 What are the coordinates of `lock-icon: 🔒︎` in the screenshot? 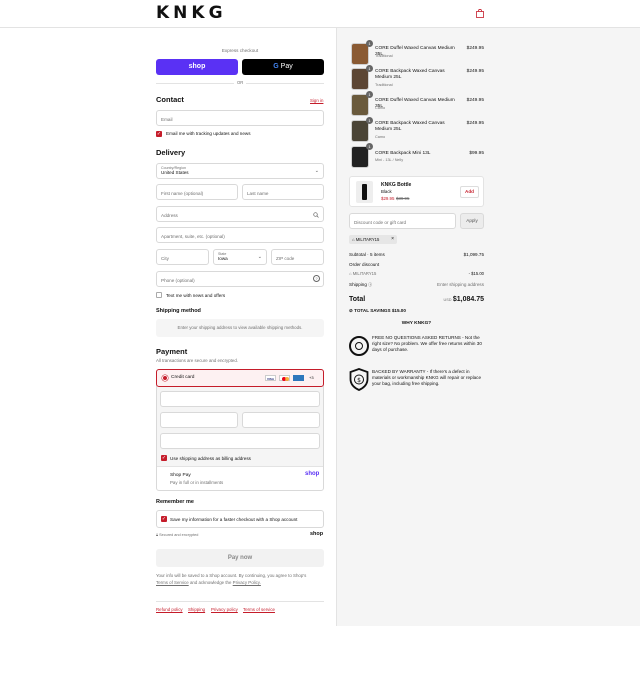 It's located at (157, 535).